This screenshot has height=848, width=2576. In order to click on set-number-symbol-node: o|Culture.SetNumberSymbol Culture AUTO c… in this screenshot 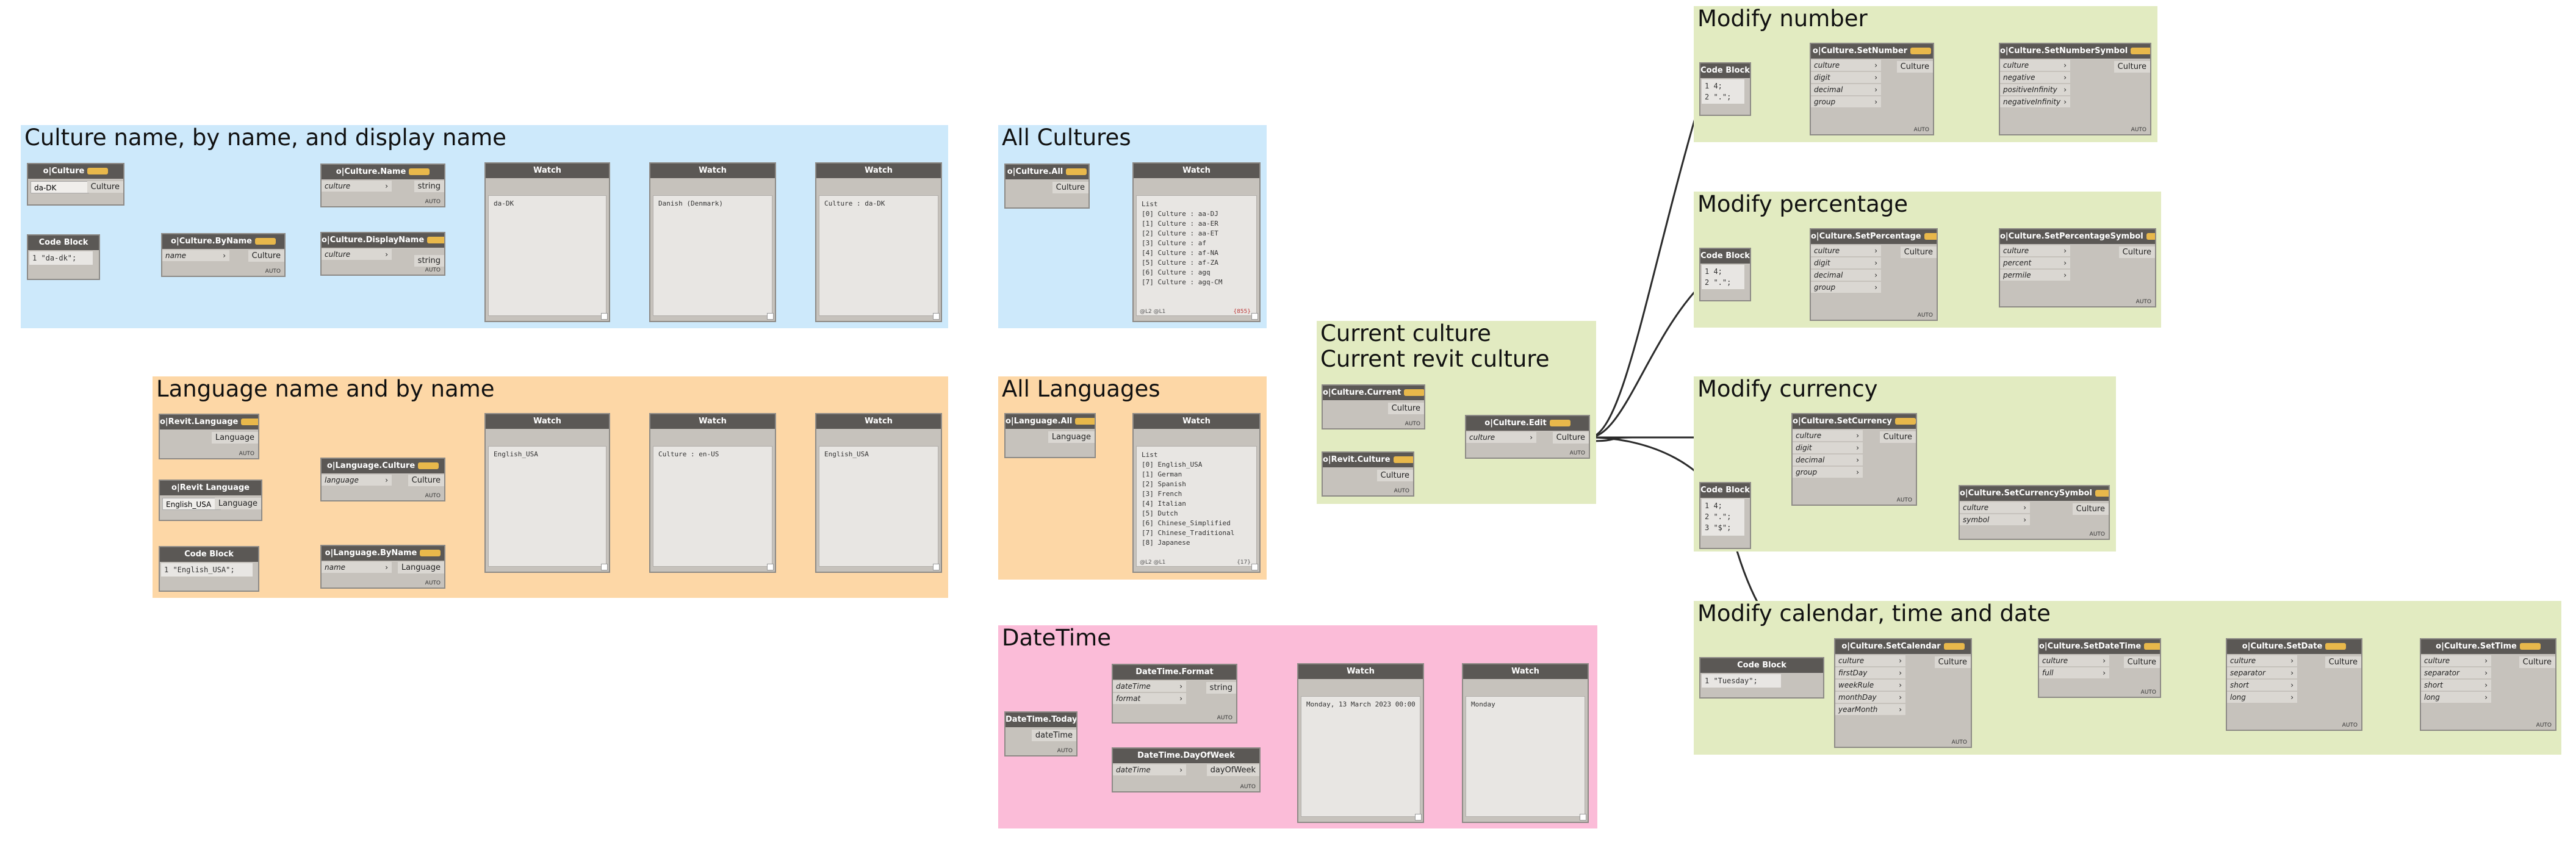, I will do `click(2075, 89)`.